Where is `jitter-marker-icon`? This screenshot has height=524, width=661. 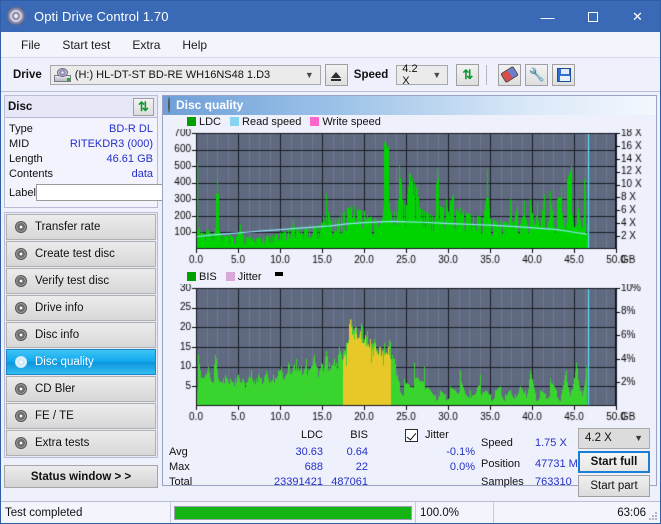
jitter-marker-icon is located at coordinates (278, 274).